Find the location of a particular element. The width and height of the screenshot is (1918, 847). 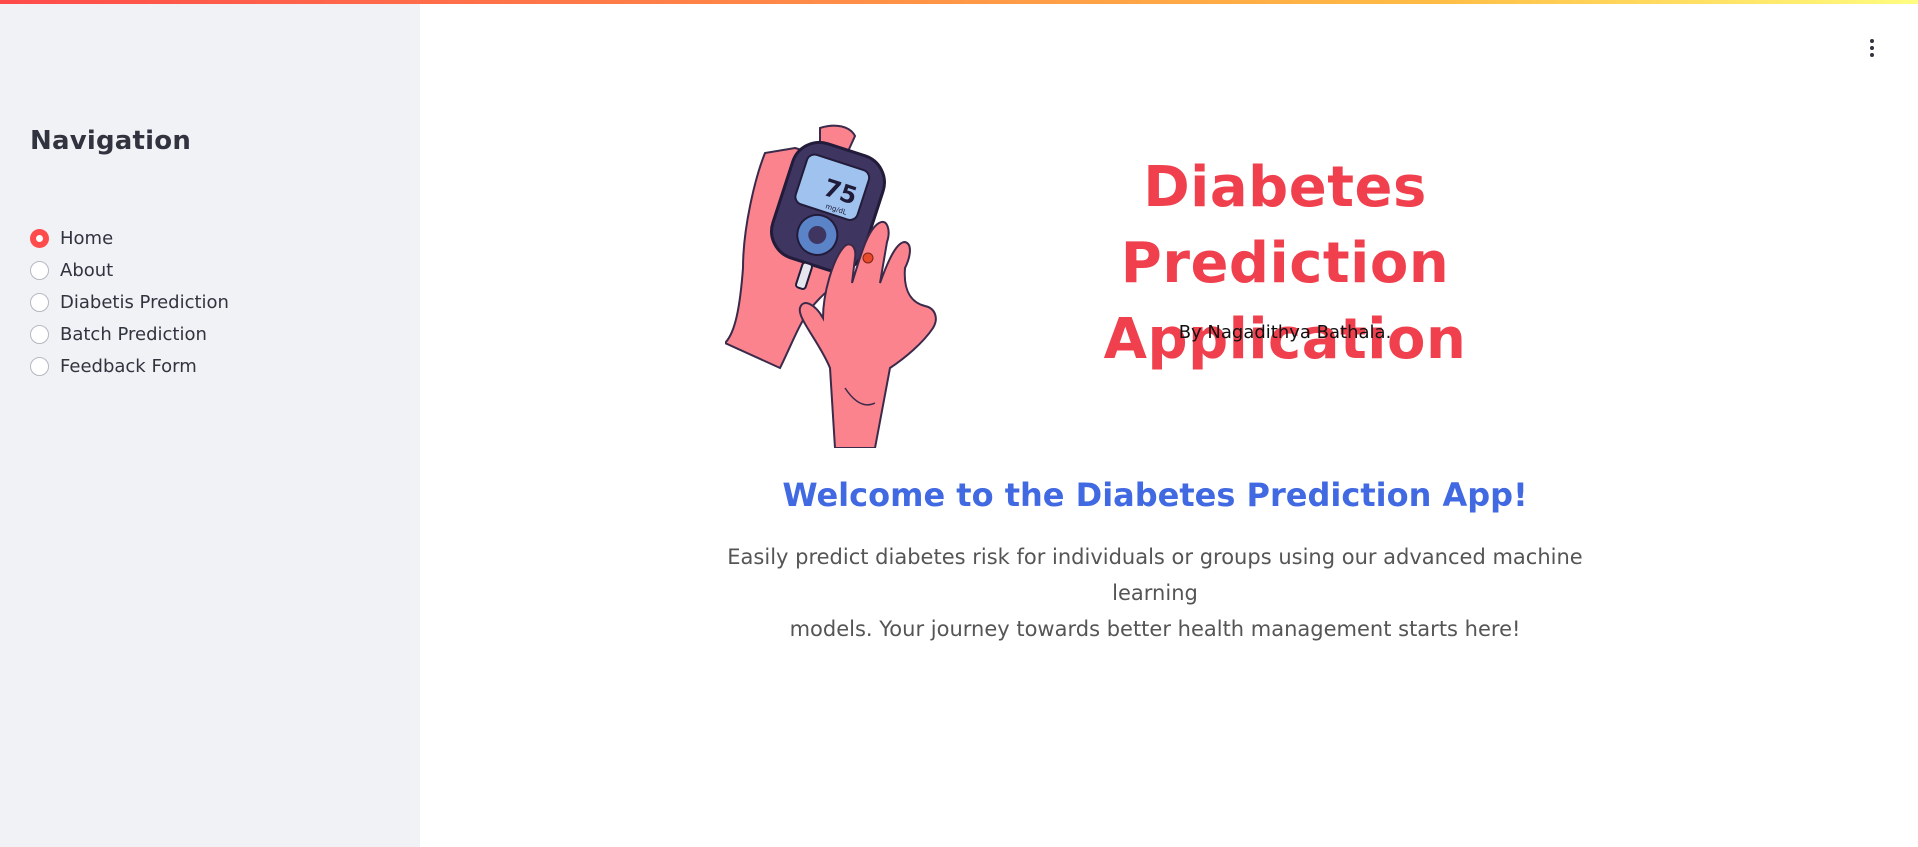

page-title: Diabetes Prediction Application is located at coordinates (1285, 264).